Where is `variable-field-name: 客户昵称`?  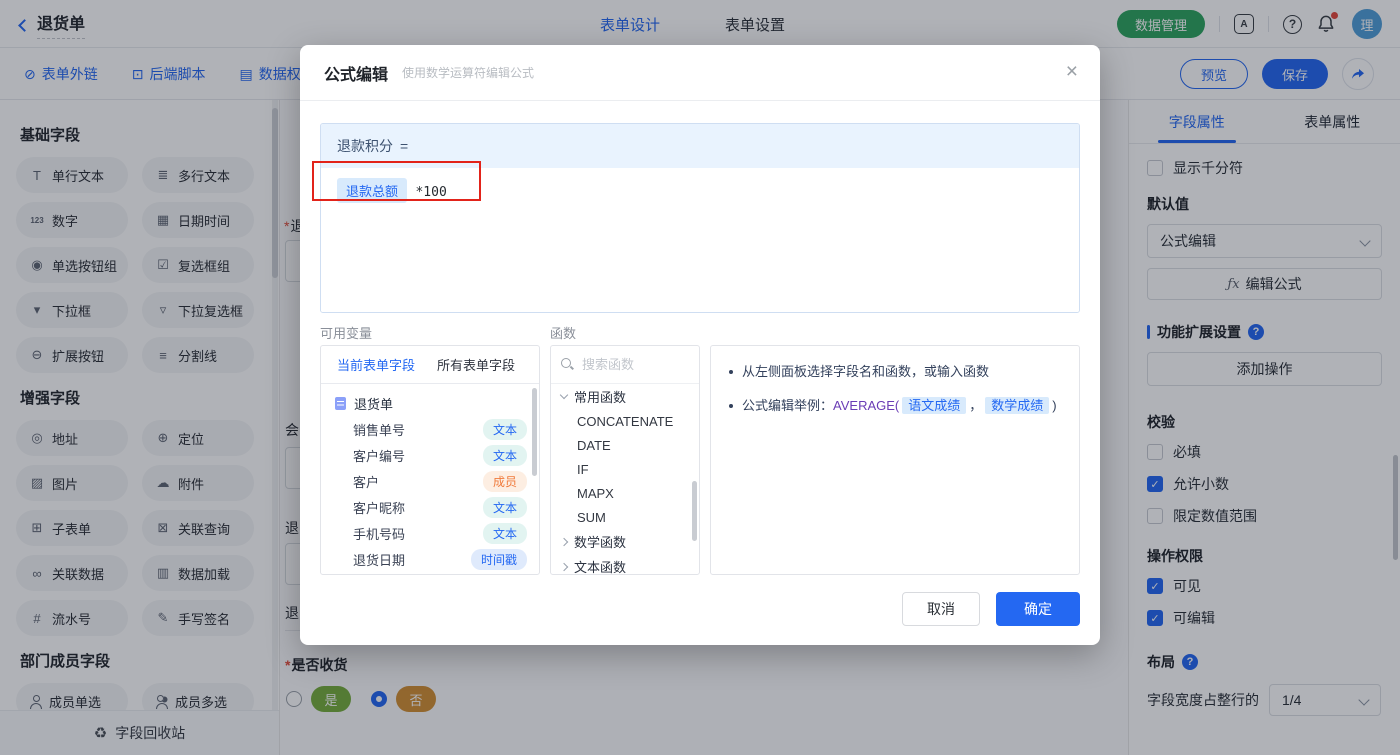
variable-field-name: 客户昵称 is located at coordinates (379, 508).